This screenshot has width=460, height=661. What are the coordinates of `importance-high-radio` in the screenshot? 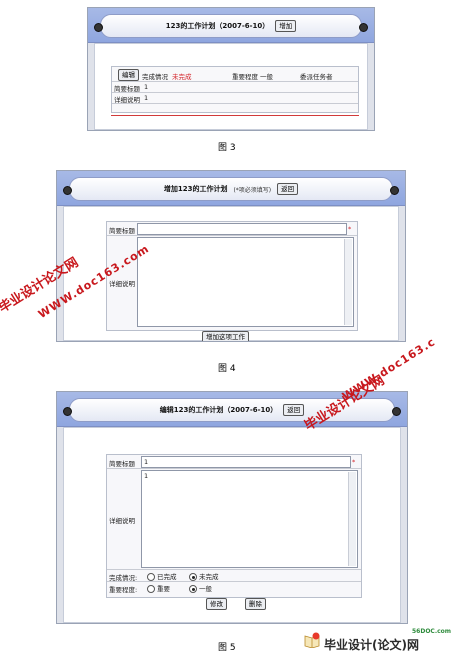 It's located at (151, 589).